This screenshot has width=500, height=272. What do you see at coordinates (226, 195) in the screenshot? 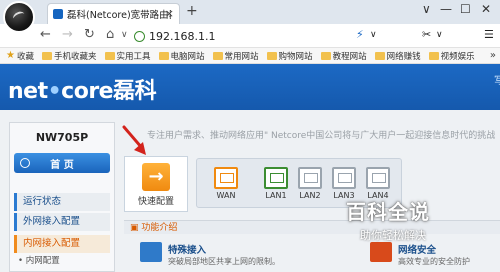
I see `port-label: WAN` at bounding box center [226, 195].